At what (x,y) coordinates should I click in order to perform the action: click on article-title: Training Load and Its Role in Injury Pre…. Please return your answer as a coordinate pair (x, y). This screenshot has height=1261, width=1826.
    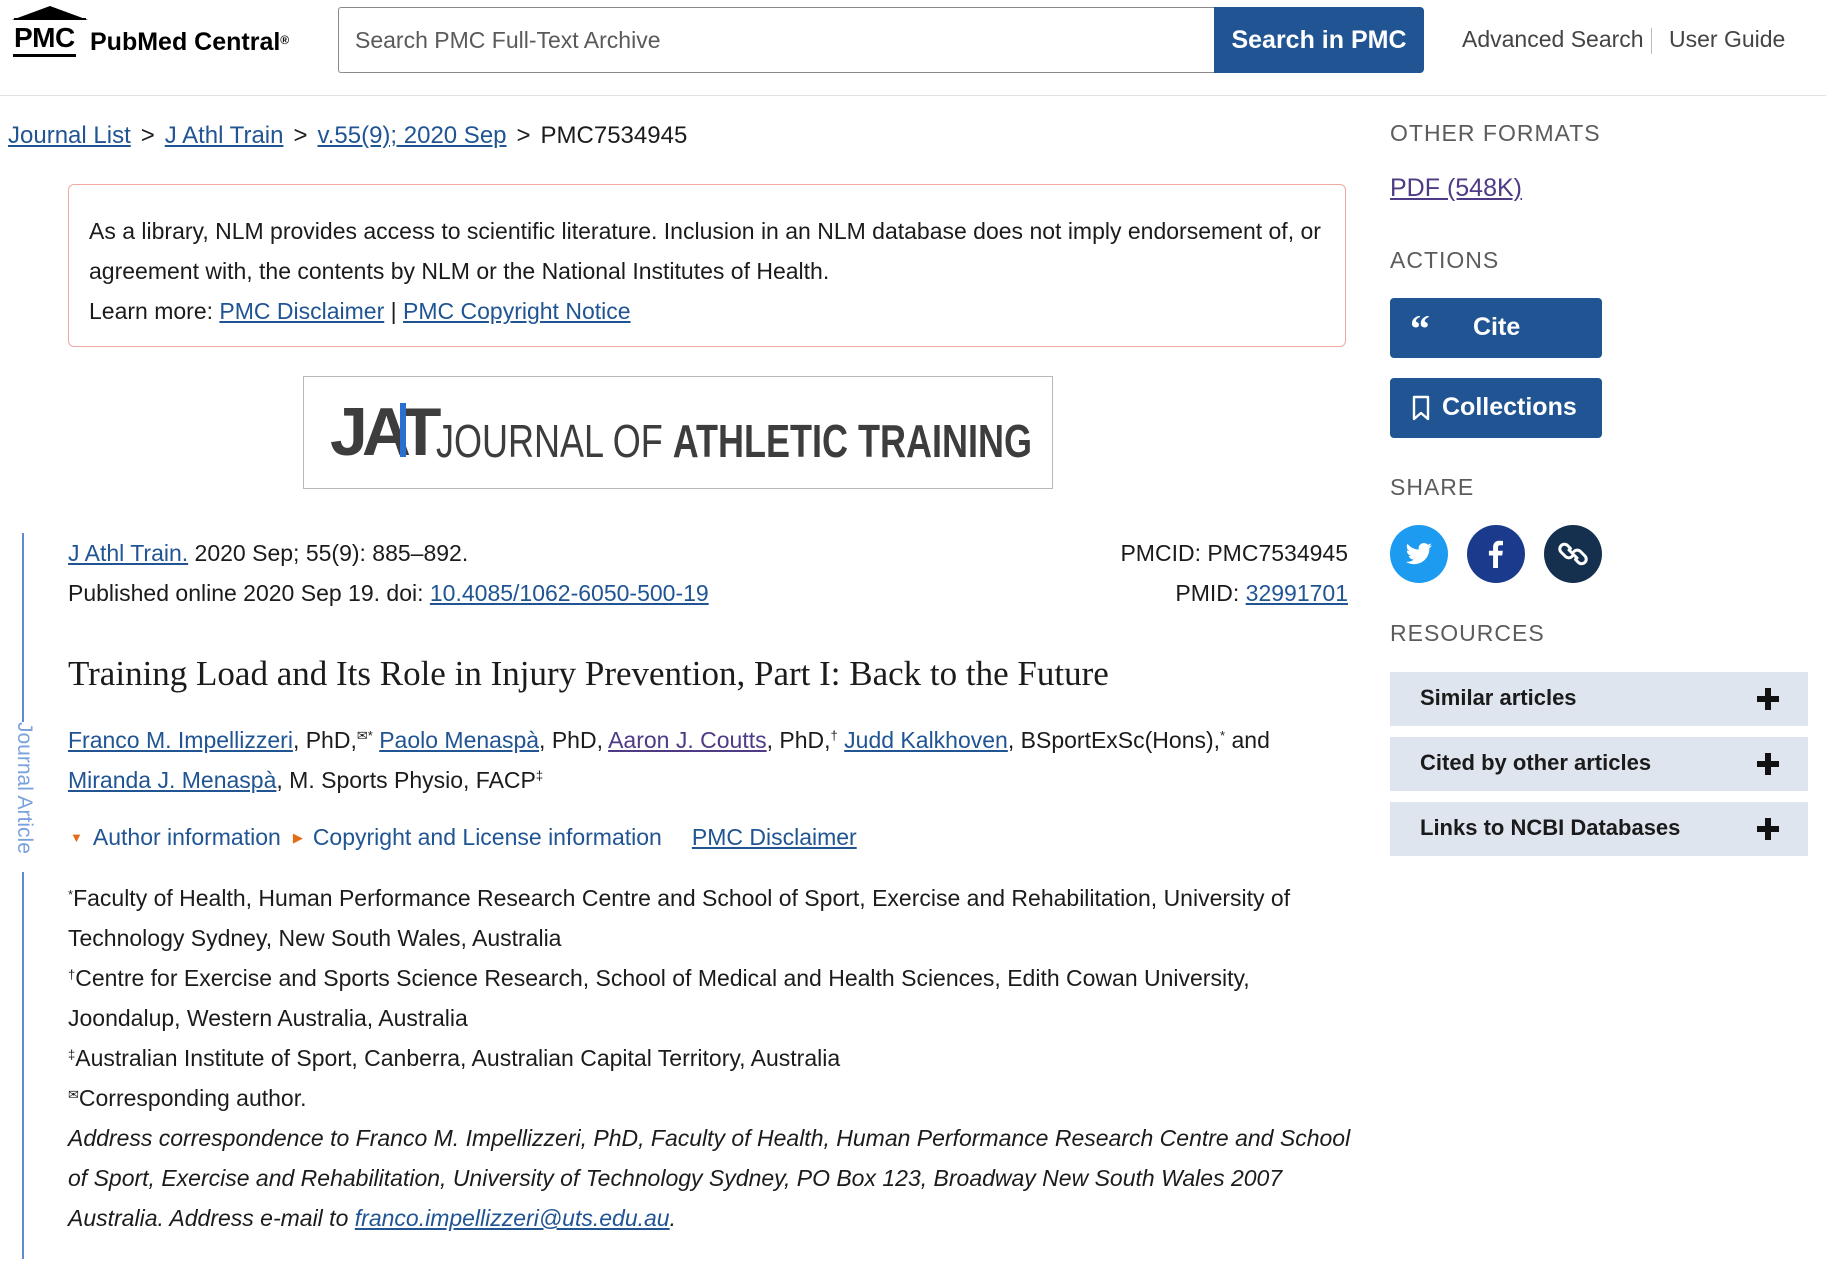
    Looking at the image, I should click on (588, 673).